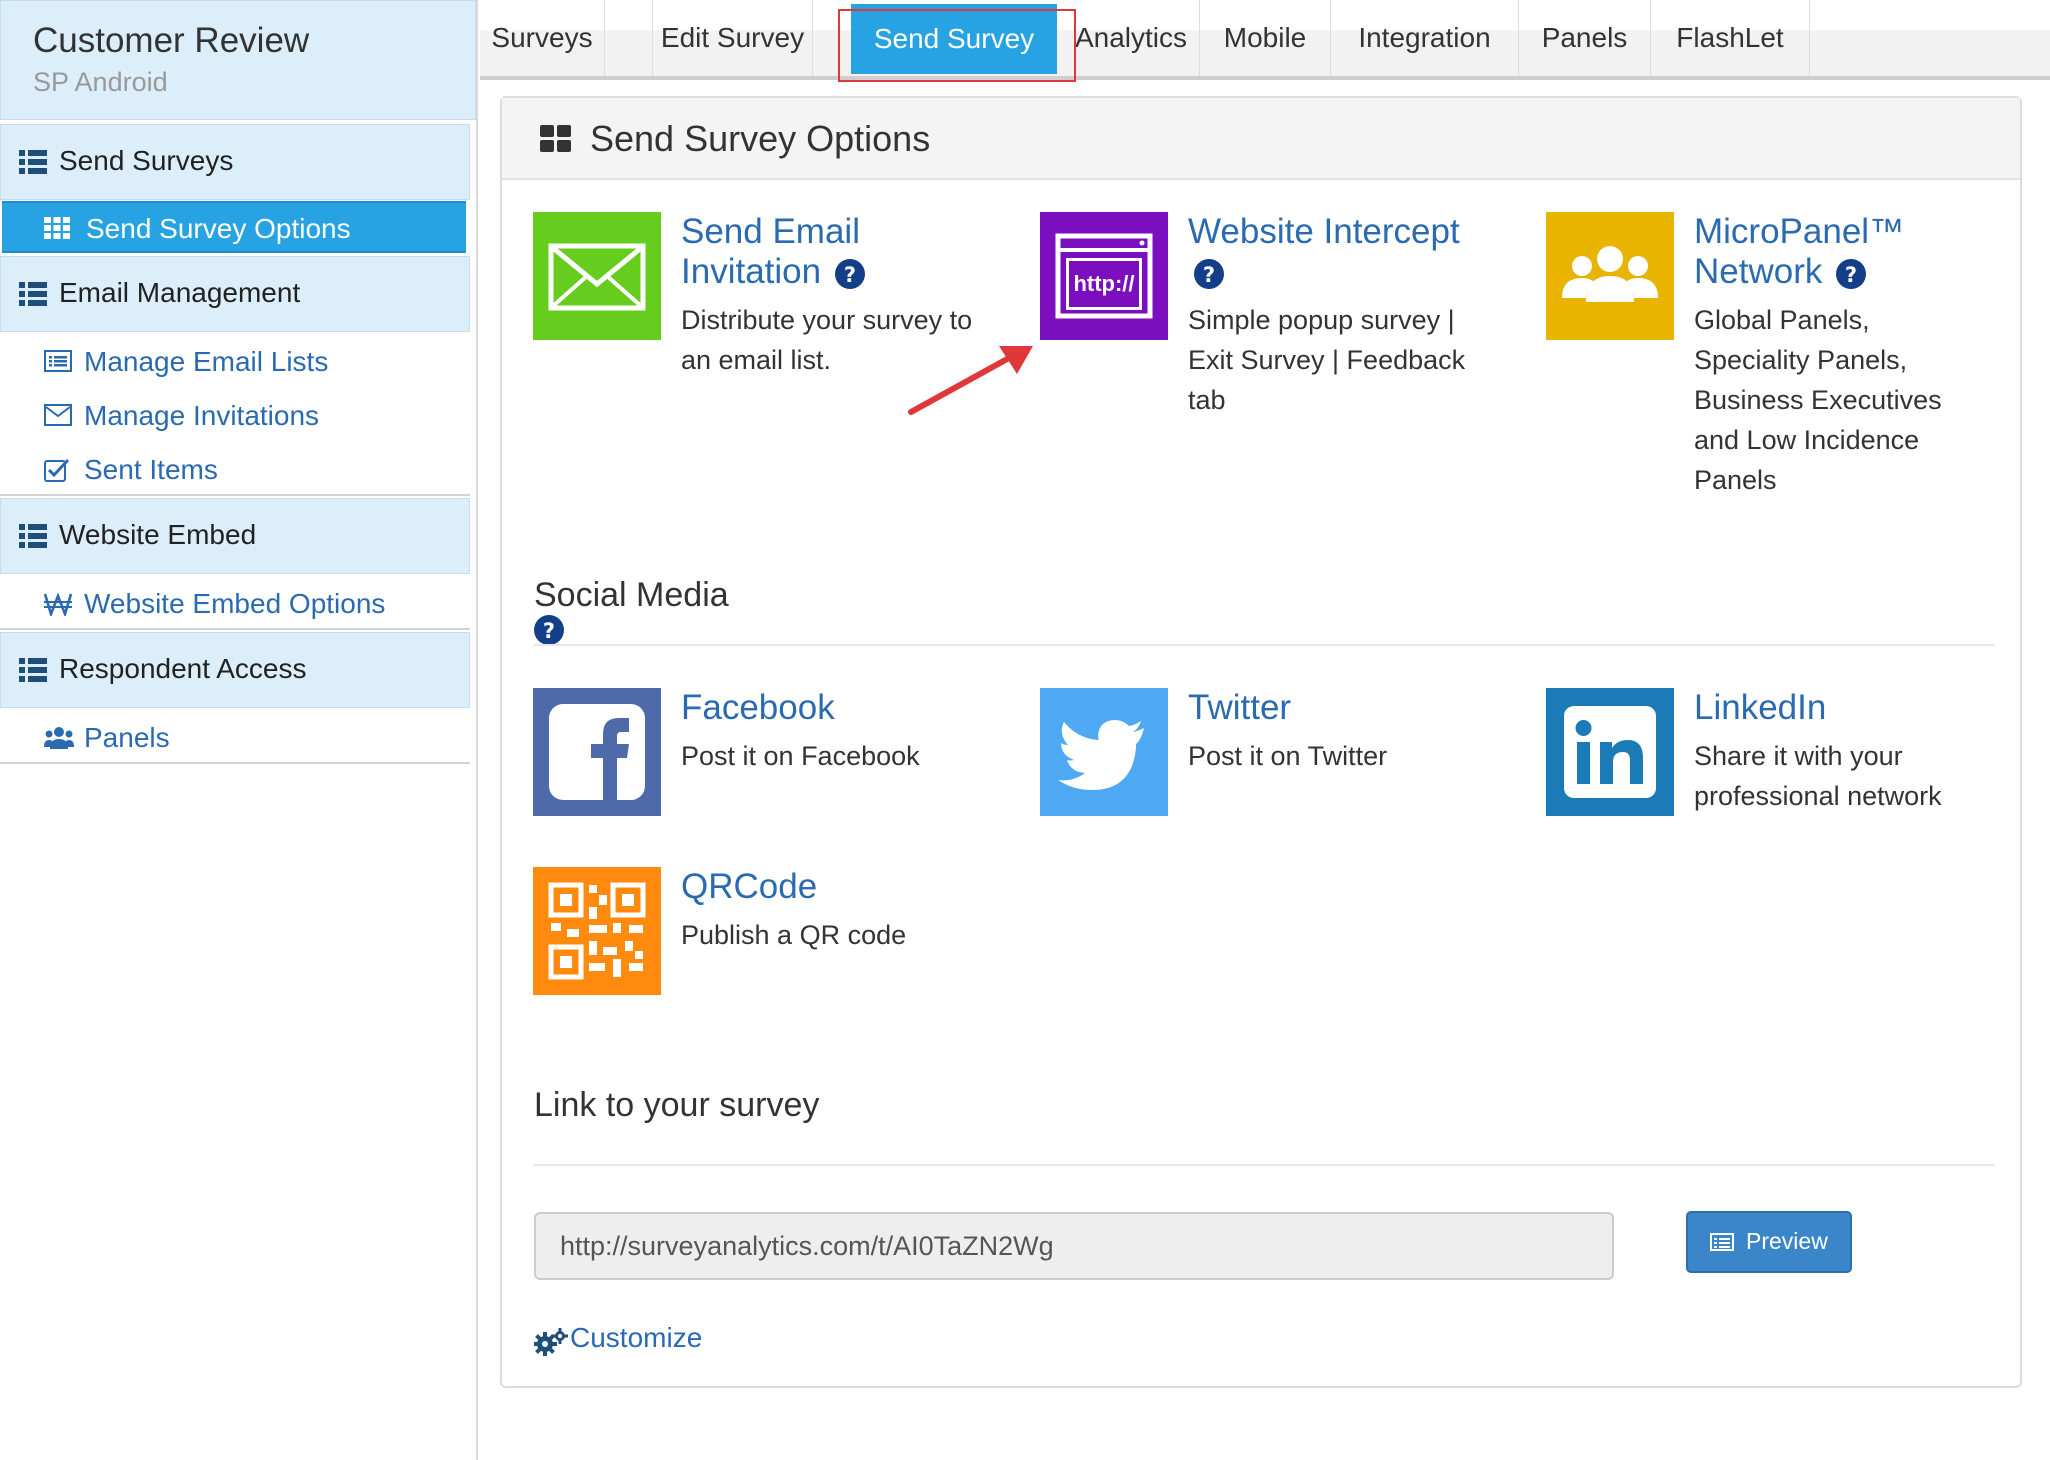 The width and height of the screenshot is (2050, 1460). I want to click on sidebar-section-email-management: Email Management, so click(235, 294).